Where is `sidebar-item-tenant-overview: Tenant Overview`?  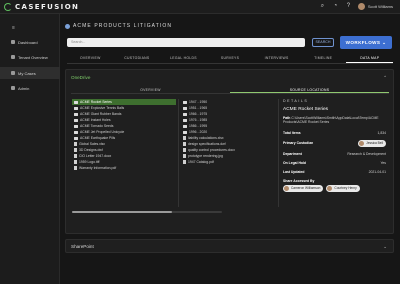
sidebar-item-tenant-overview: Tenant Overview is located at coordinates (30, 57).